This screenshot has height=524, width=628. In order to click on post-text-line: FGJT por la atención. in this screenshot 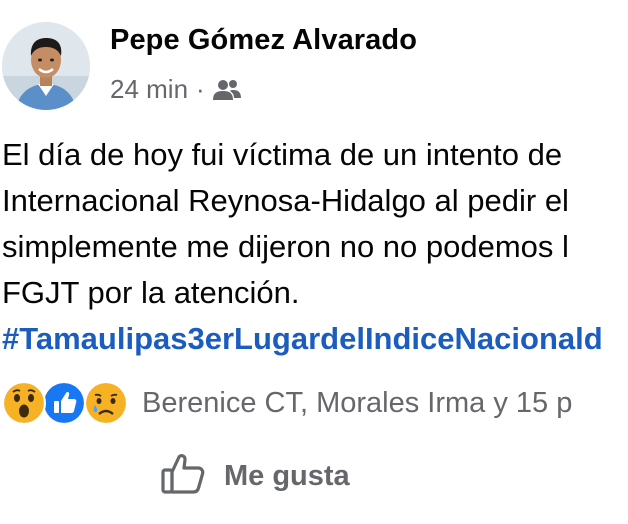, I will do `click(151, 292)`.